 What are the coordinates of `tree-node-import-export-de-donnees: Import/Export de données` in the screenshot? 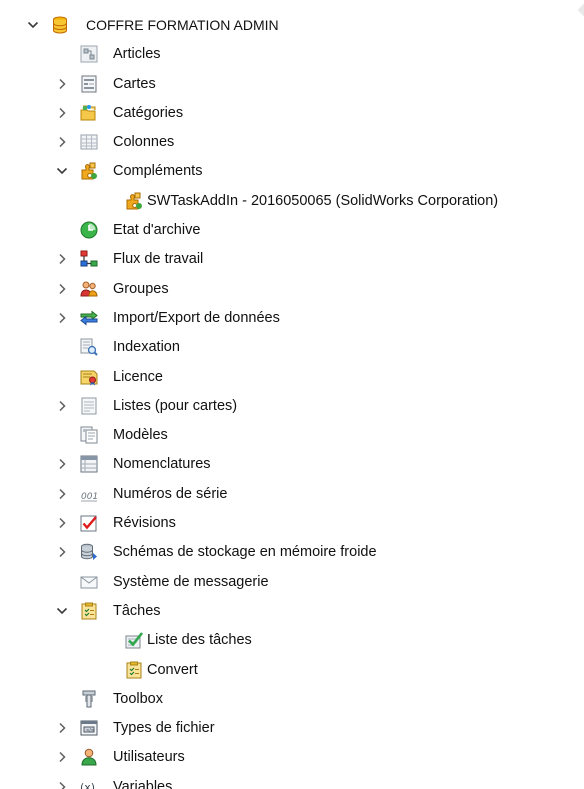 It's located at (292, 318).